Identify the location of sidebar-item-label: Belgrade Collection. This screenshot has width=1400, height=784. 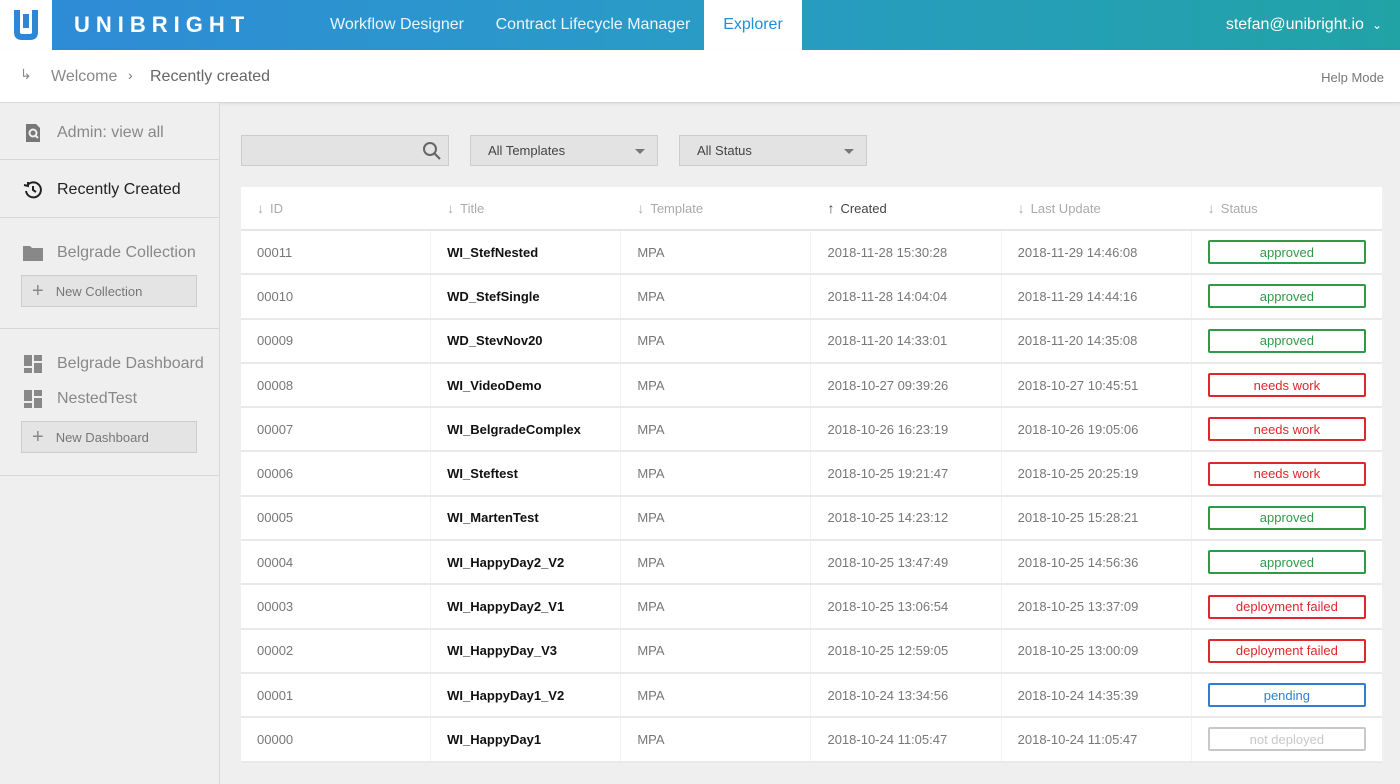
(126, 252).